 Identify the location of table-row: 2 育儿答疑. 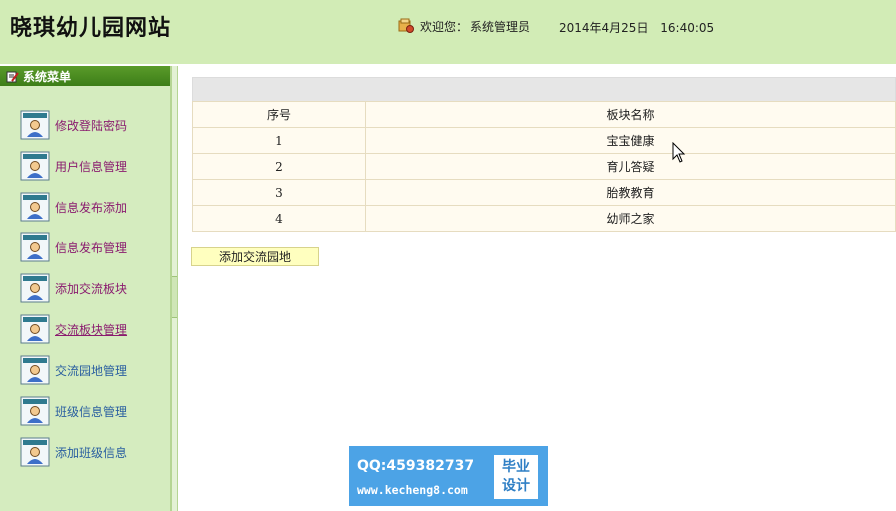
(544, 166).